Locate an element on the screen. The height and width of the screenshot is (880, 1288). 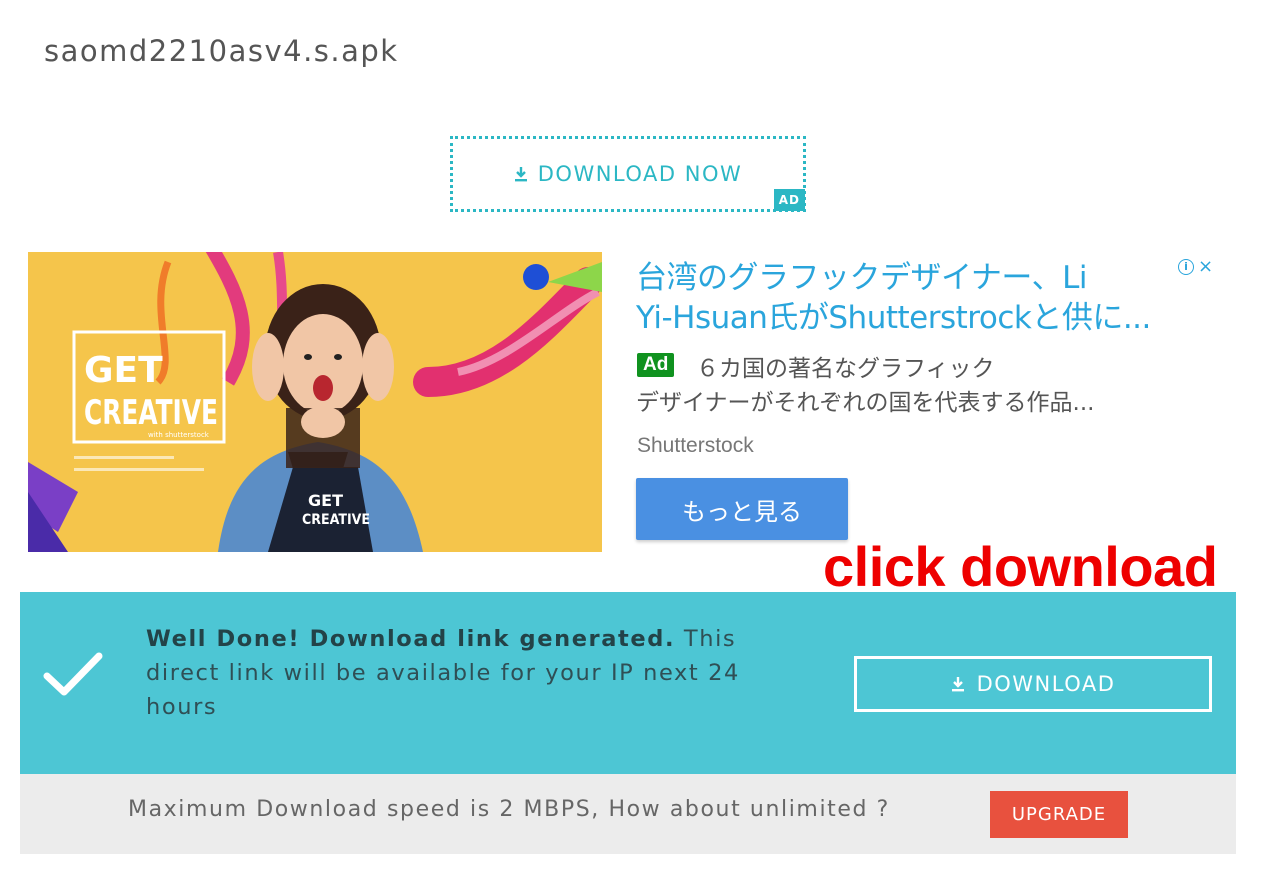
download-now-label: DOWNLOAD NOW is located at coordinates (640, 174).